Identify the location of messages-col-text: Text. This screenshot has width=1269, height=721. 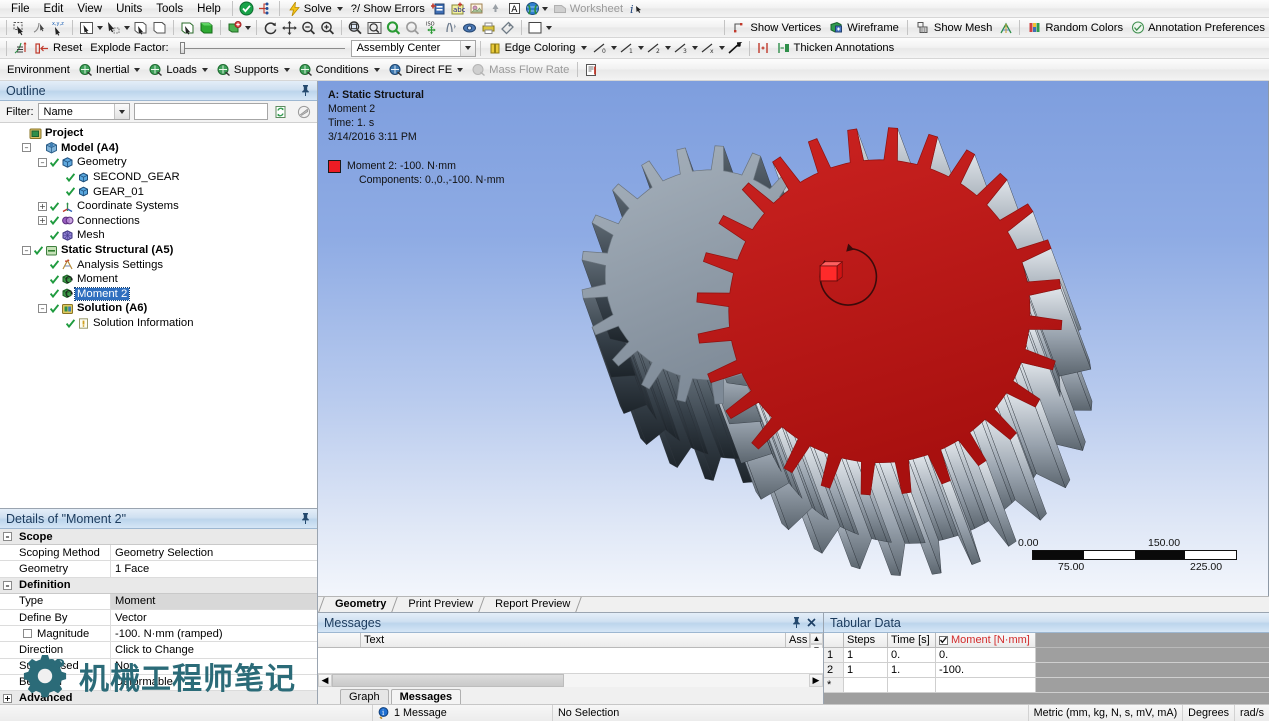
(573, 640).